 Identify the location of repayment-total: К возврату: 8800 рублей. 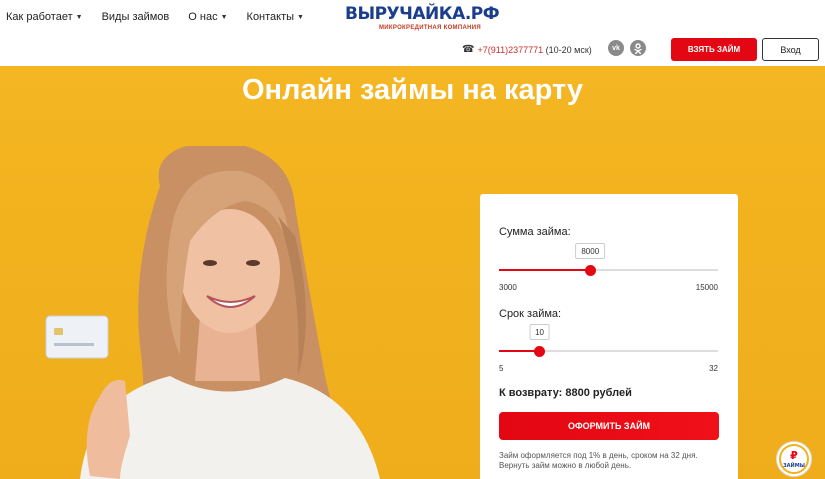
(565, 393).